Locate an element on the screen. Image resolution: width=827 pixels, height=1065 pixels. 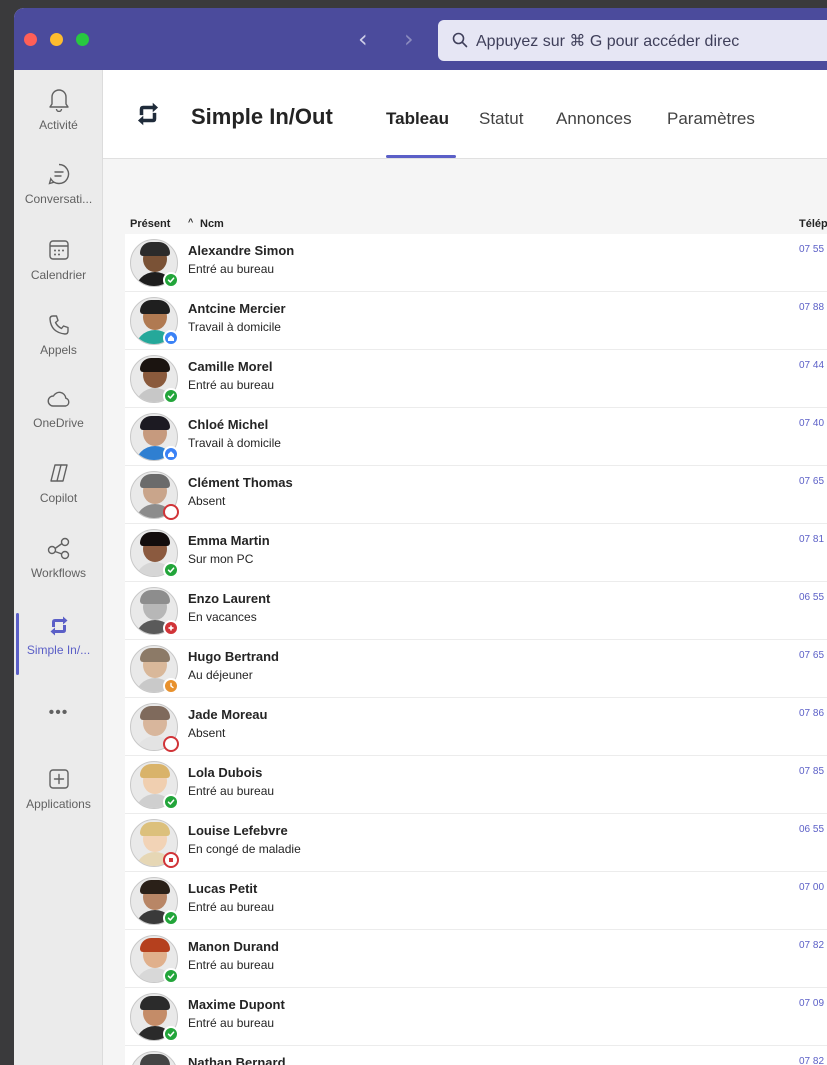
table-row: Lola Dubois Entré au bureau 07 85 is located at coordinates (476, 785).